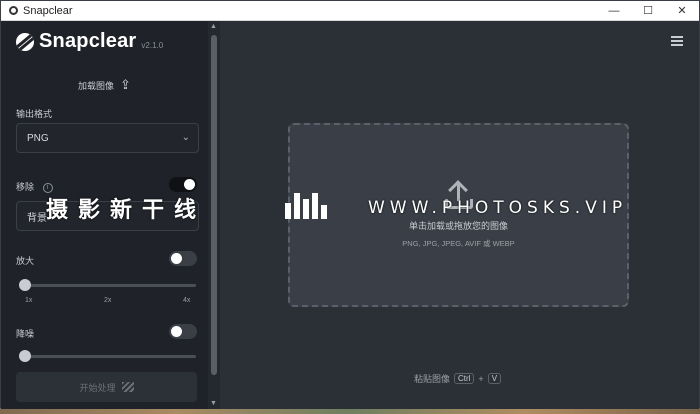 The width and height of the screenshot is (700, 414). I want to click on app-icon, so click(13, 10).